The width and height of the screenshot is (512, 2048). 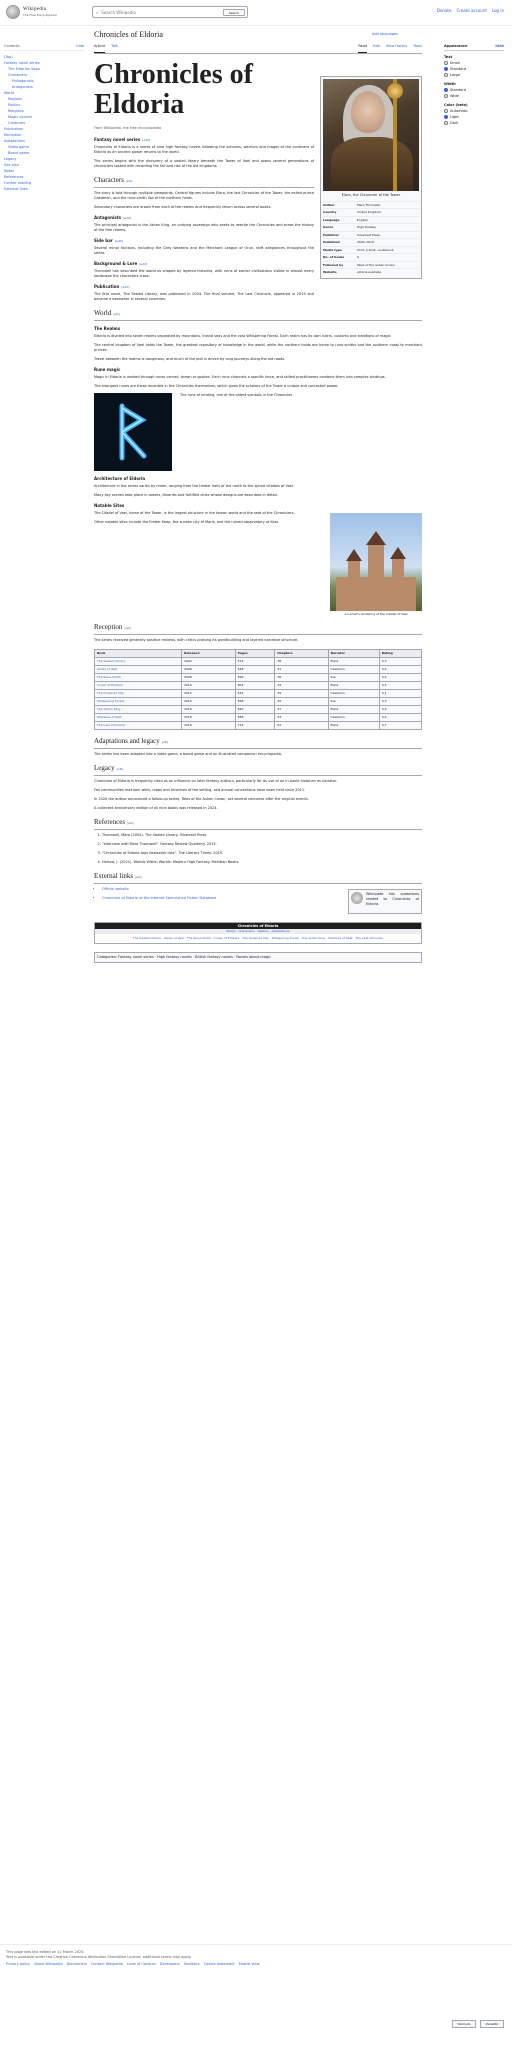 I want to click on castle-image, so click(x=376, y=562).